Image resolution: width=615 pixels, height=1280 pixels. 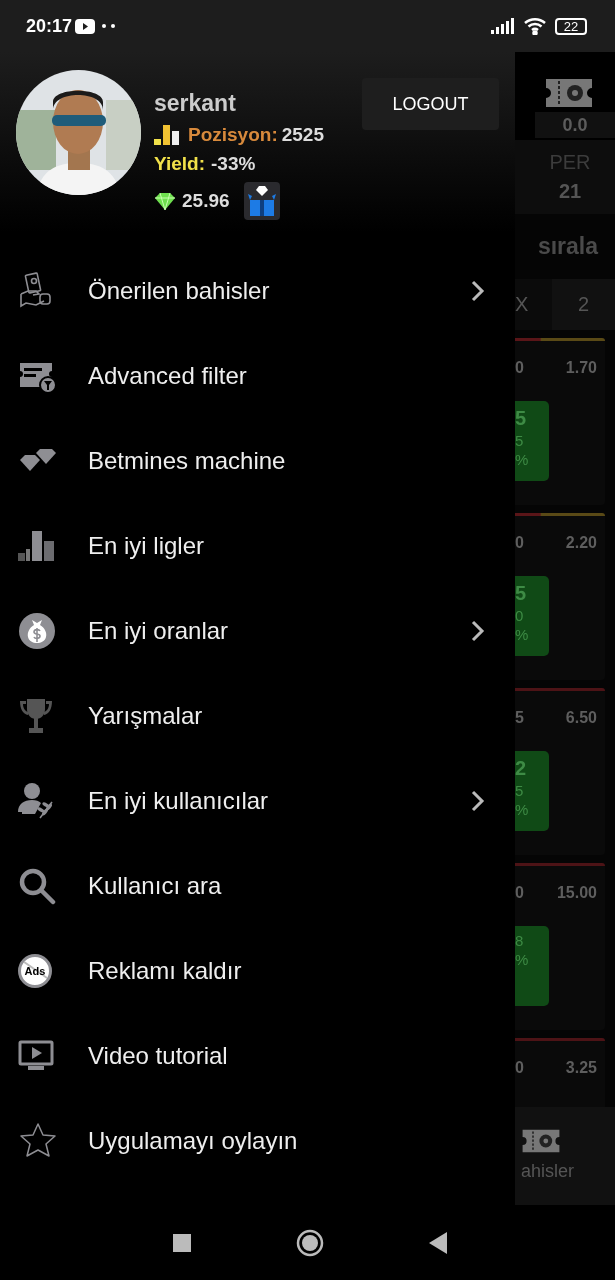 What do you see at coordinates (206, 201) in the screenshot?
I see `diamond-balance: 25.96` at bounding box center [206, 201].